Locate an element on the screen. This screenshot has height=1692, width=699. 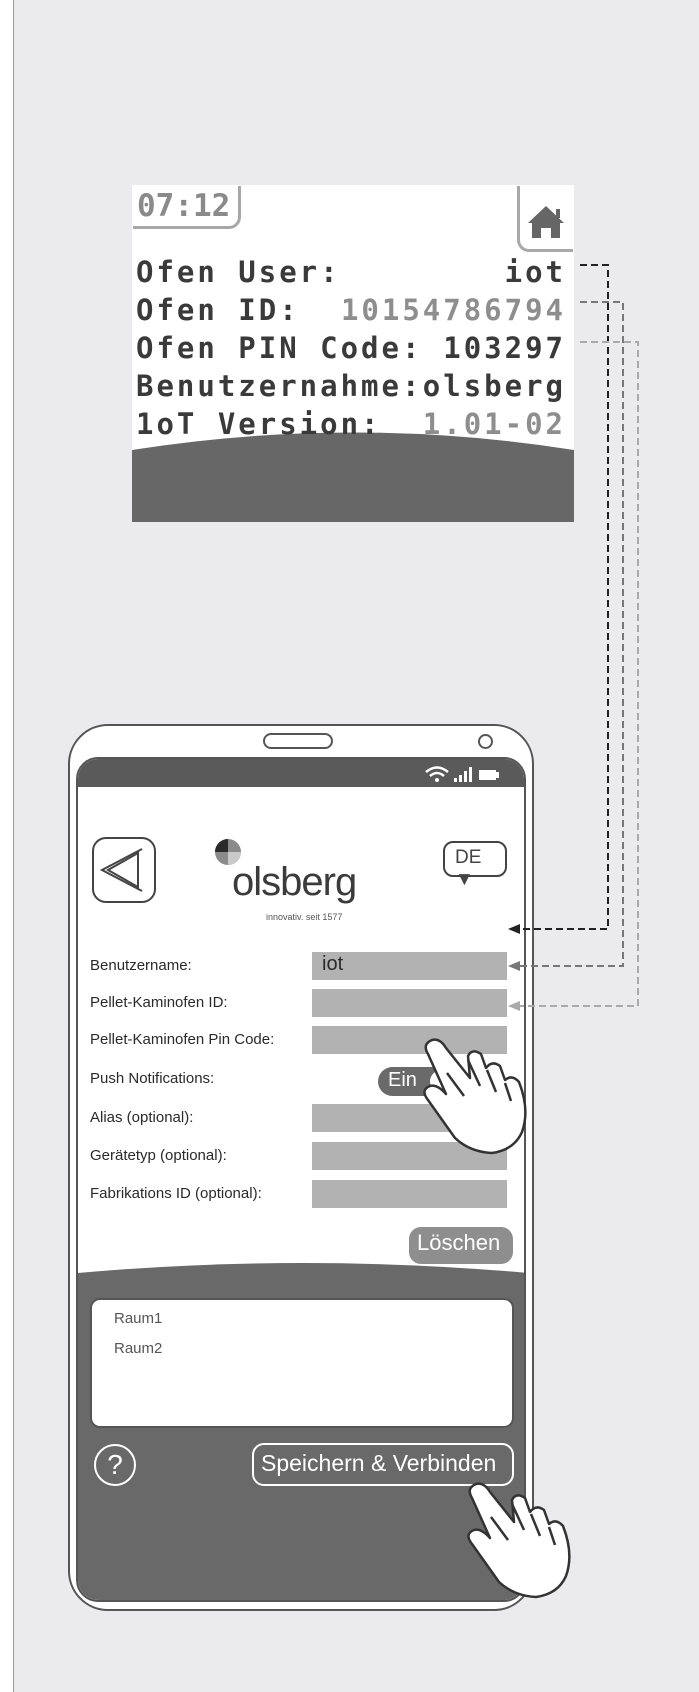
connector-id is located at coordinates (570, 634).